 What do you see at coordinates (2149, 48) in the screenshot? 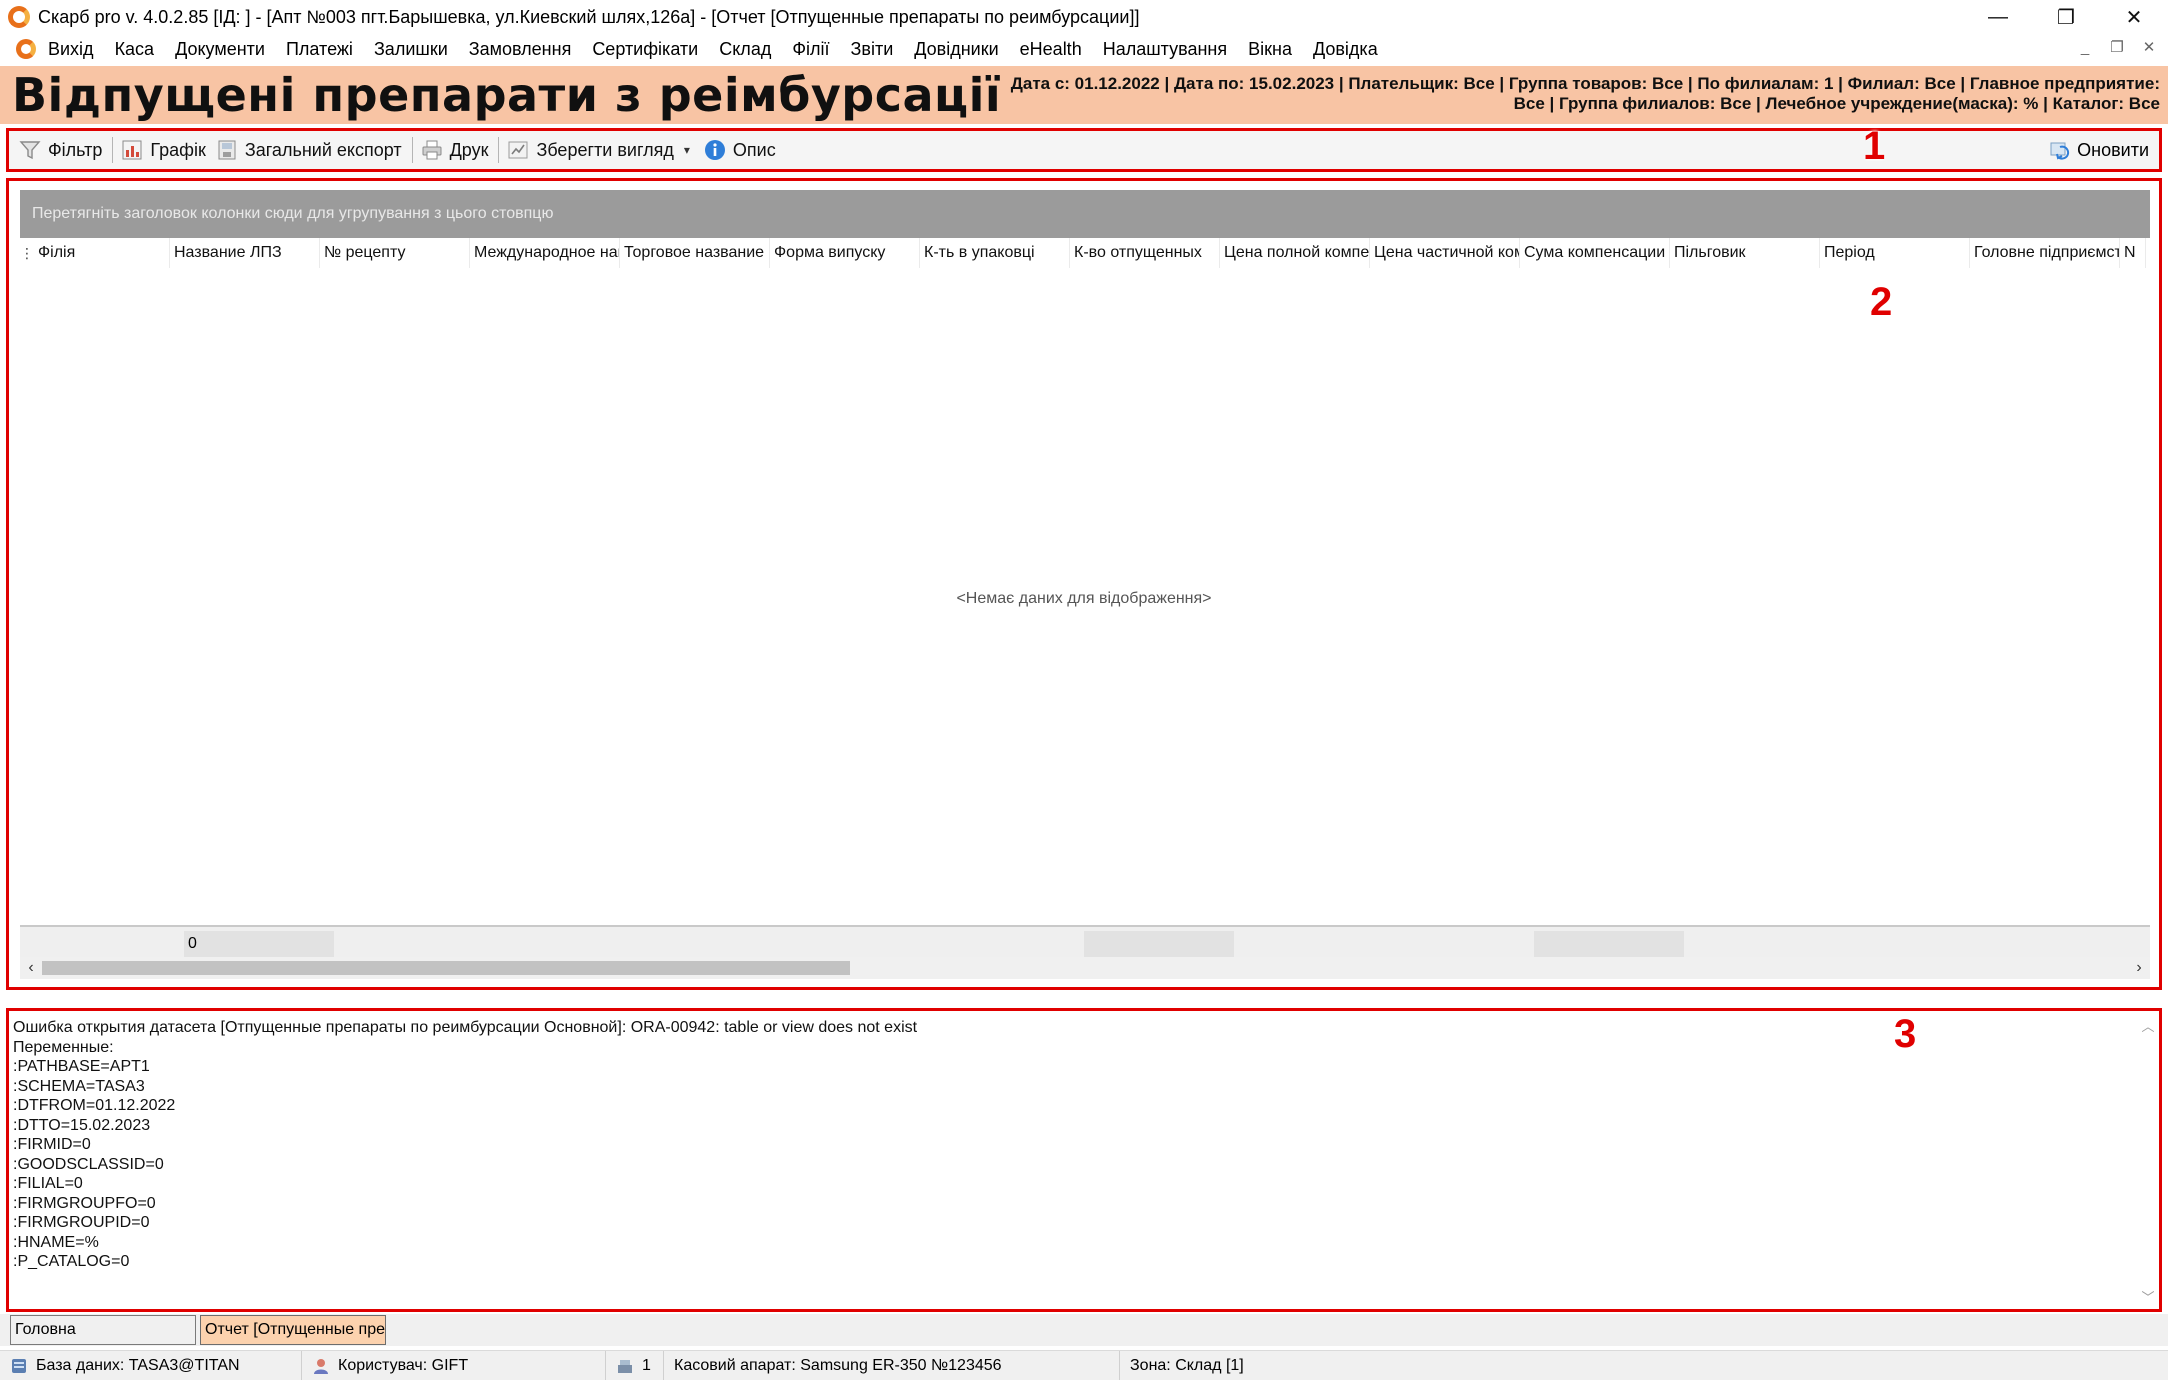
I see `mdi-close-button: ✕` at bounding box center [2149, 48].